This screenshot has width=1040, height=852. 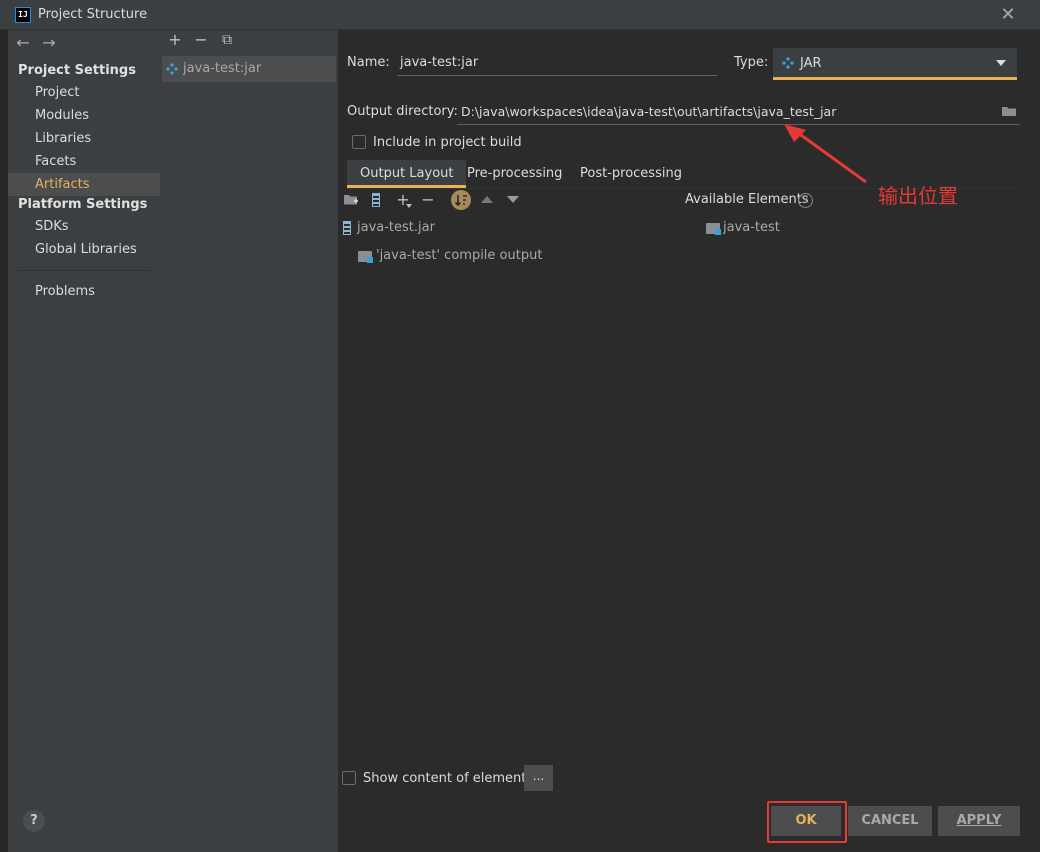 What do you see at coordinates (407, 174) in the screenshot?
I see `tab-output-layout: Output Layout` at bounding box center [407, 174].